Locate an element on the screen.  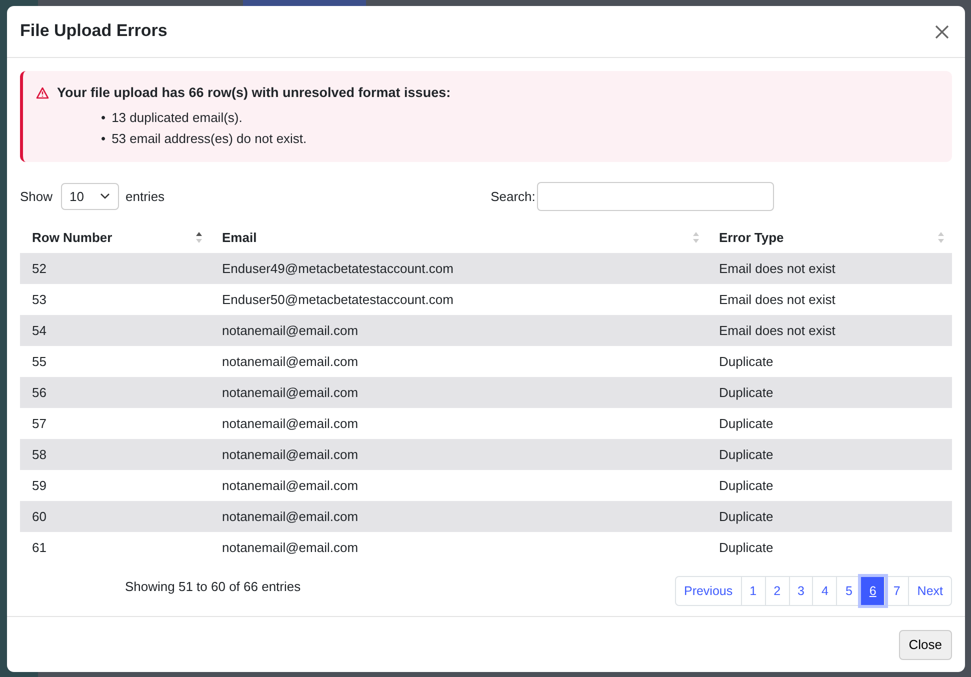
page-link: 1 is located at coordinates (754, 591).